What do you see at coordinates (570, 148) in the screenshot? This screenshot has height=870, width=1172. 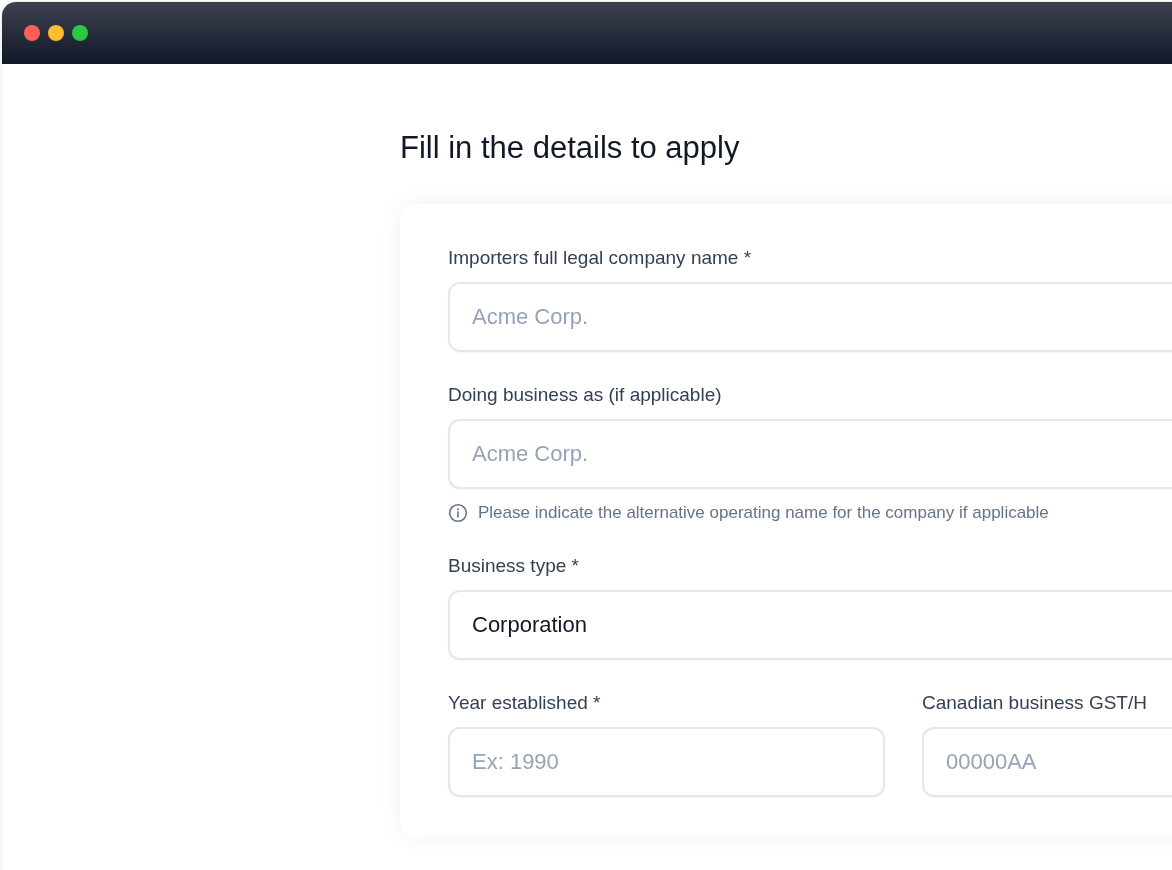 I see `page-heading: Fill in the details to apply` at bounding box center [570, 148].